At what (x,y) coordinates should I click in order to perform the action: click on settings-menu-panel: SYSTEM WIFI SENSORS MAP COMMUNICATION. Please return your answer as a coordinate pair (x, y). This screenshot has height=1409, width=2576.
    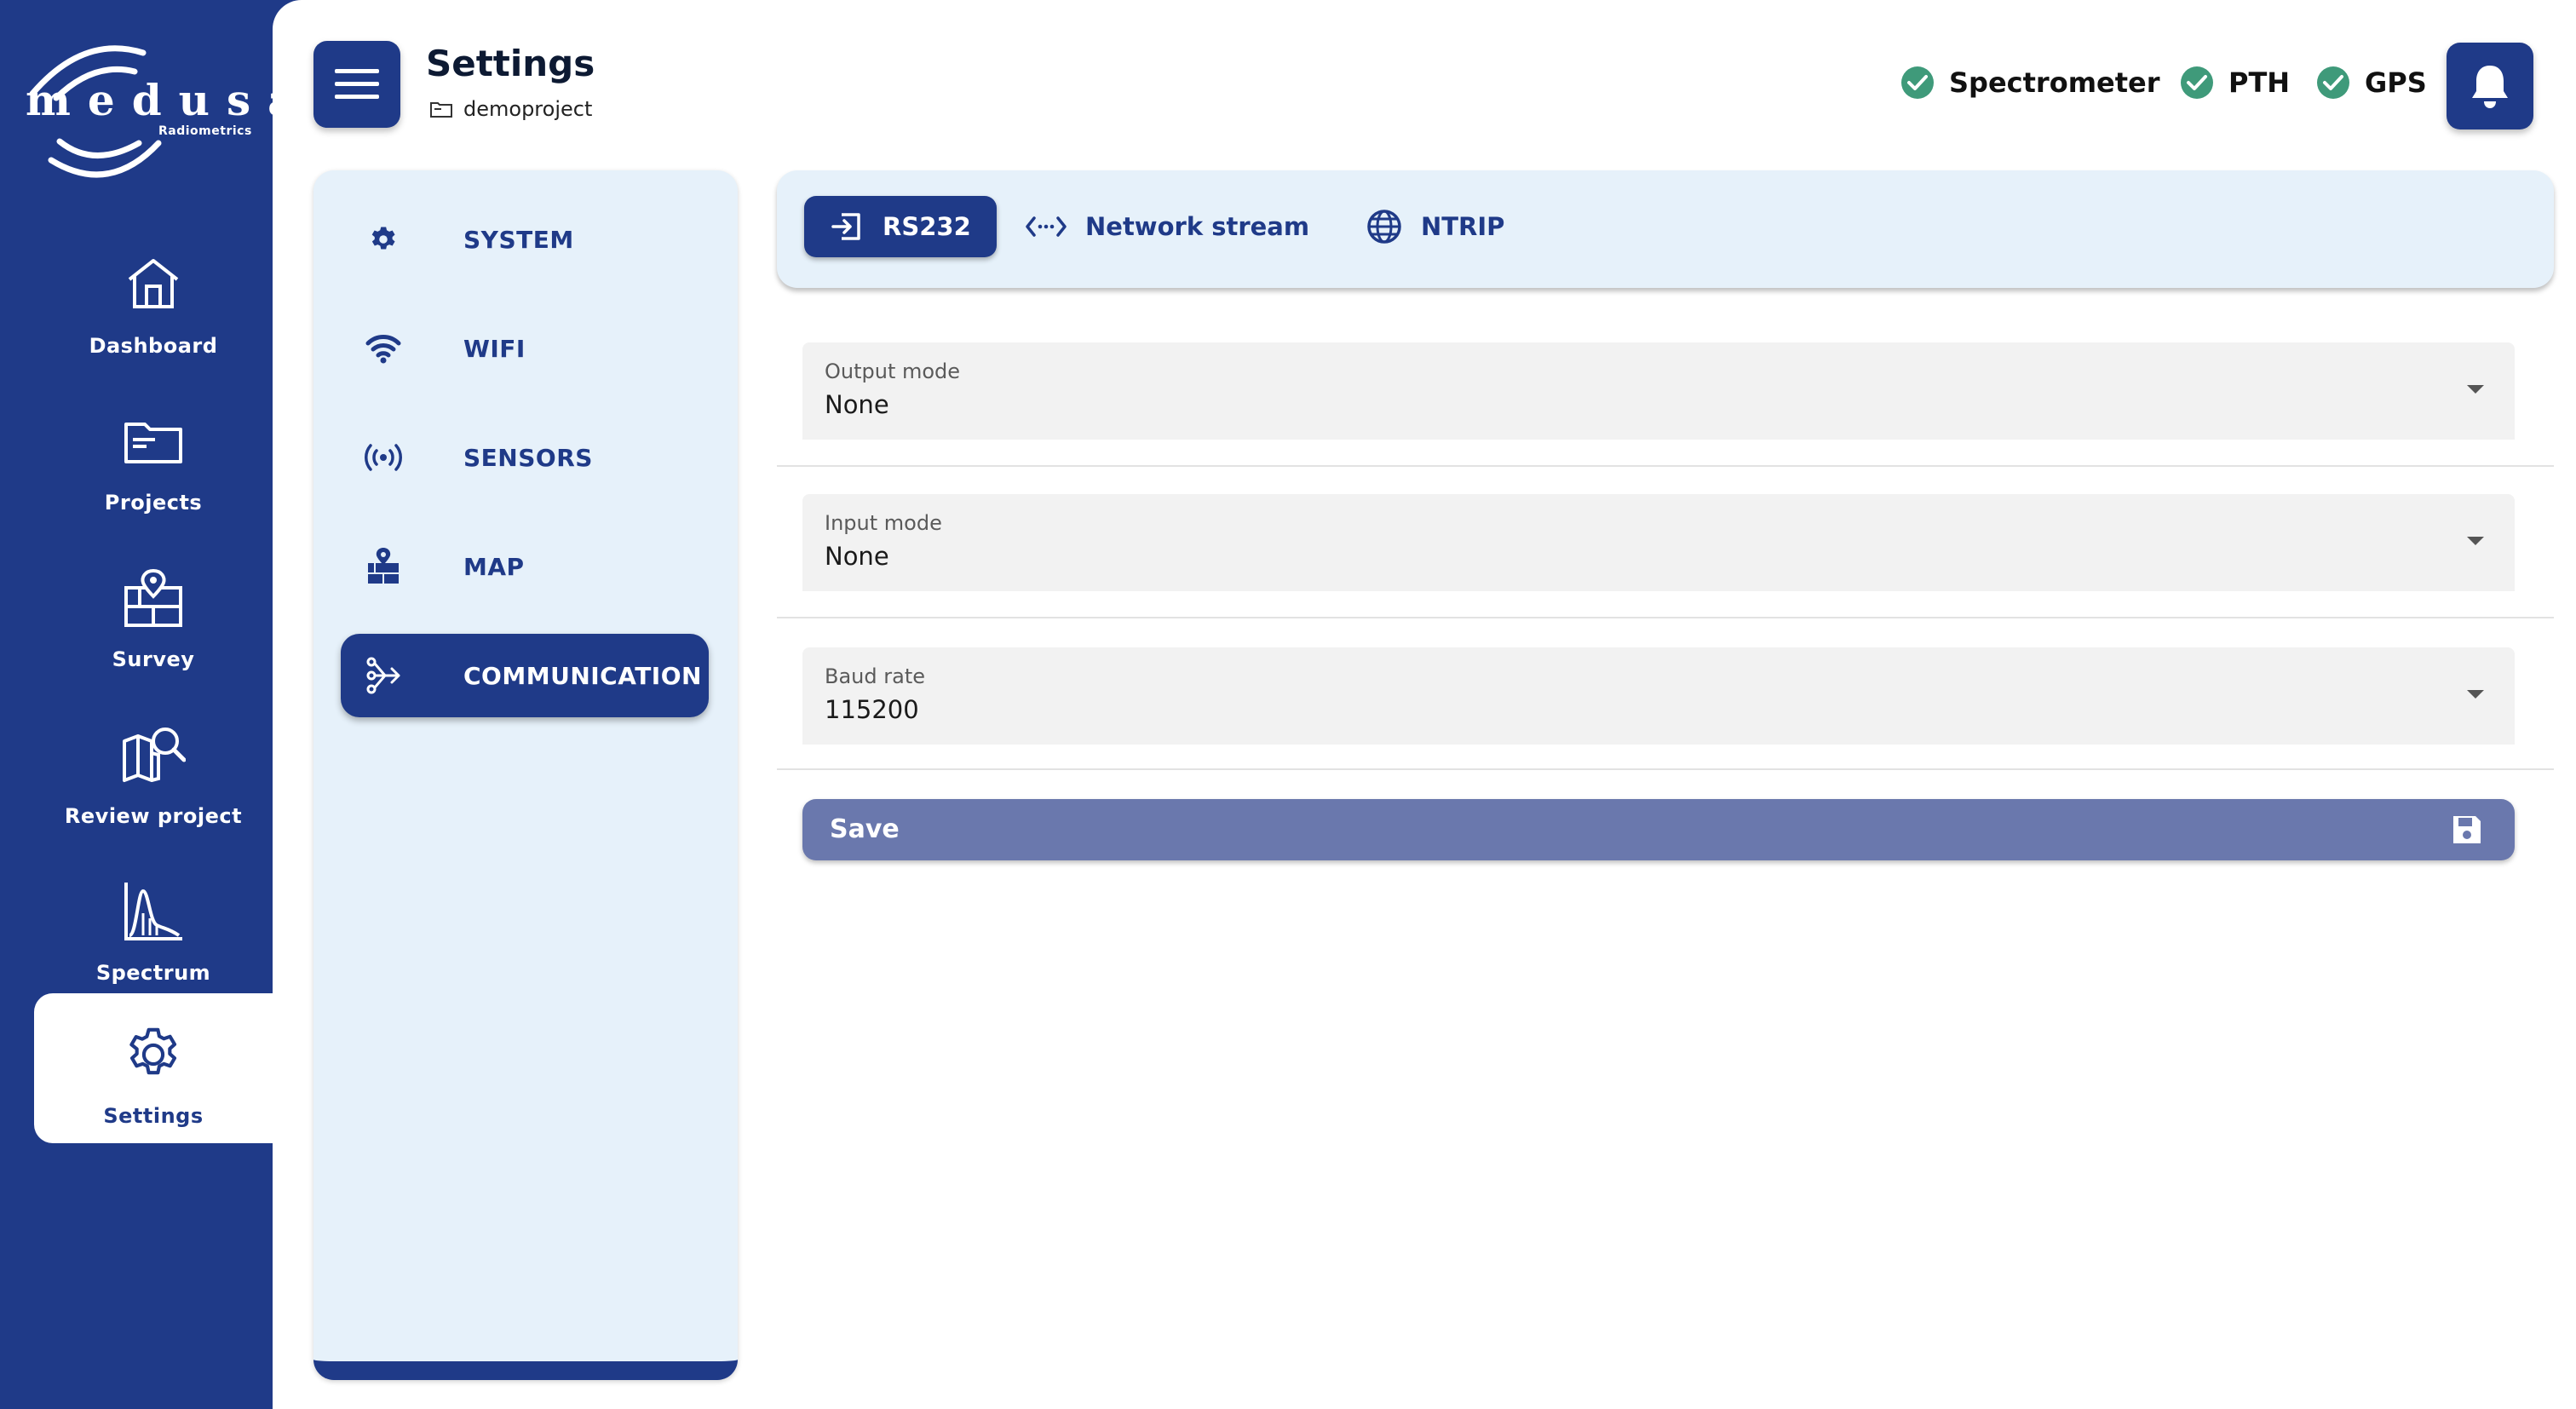
    Looking at the image, I should click on (525, 775).